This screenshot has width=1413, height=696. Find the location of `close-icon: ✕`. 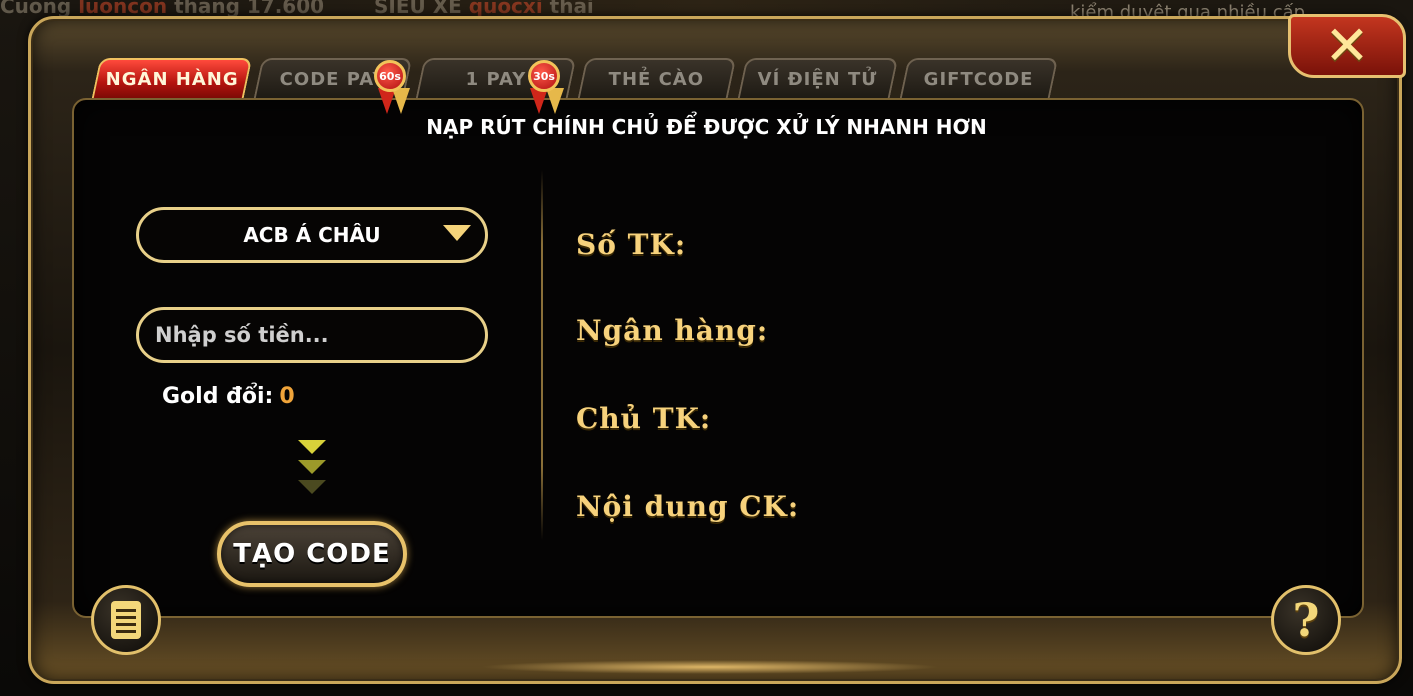

close-icon: ✕ is located at coordinates (1347, 45).